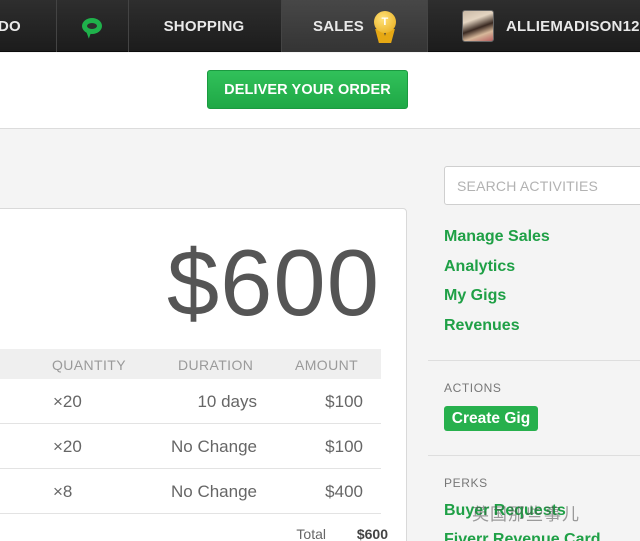 This screenshot has height=541, width=640. What do you see at coordinates (338, 26) in the screenshot?
I see `nav-item-sales-label: SALES` at bounding box center [338, 26].